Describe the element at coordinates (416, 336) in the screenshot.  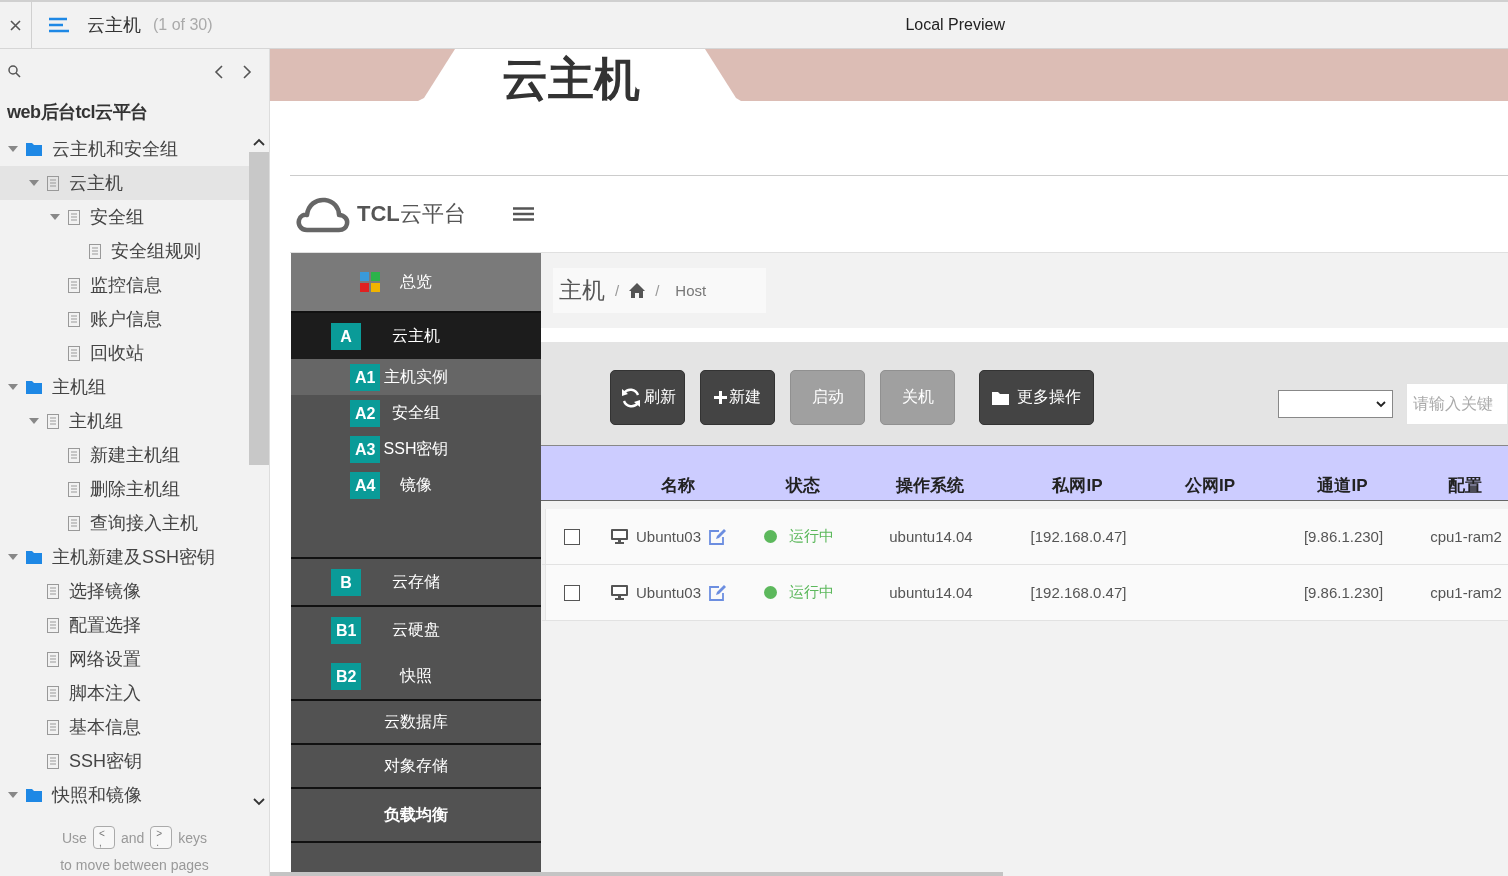
I see `nav-item: A 云主机` at that location.